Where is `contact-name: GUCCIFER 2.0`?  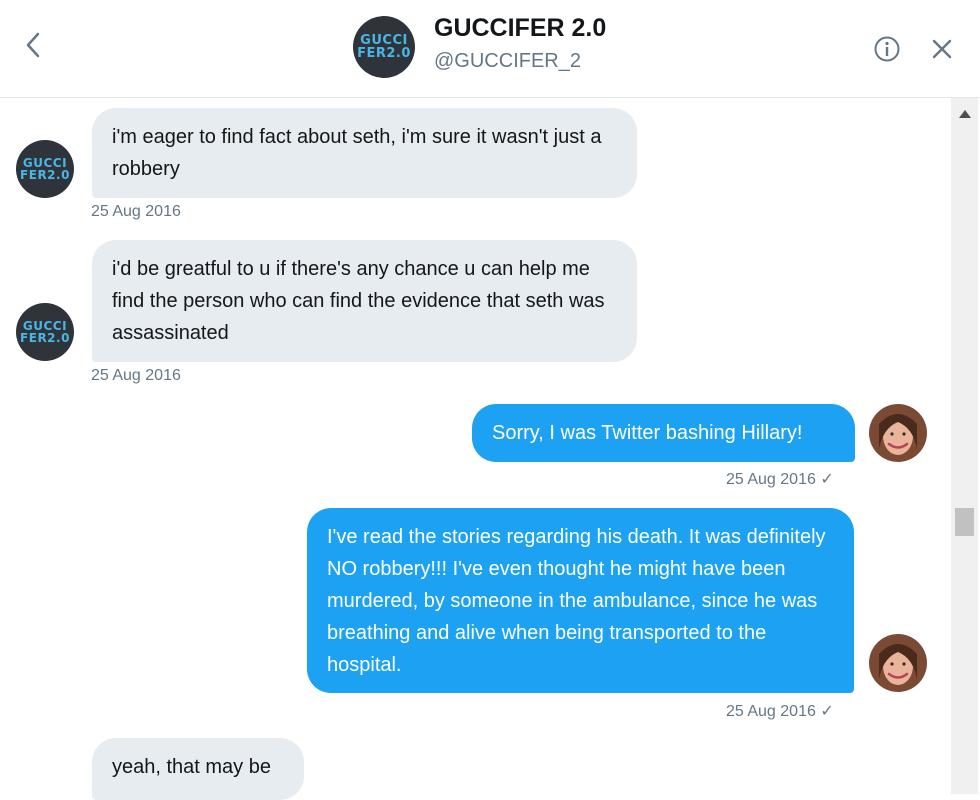
contact-name: GUCCIFER 2.0 is located at coordinates (520, 28).